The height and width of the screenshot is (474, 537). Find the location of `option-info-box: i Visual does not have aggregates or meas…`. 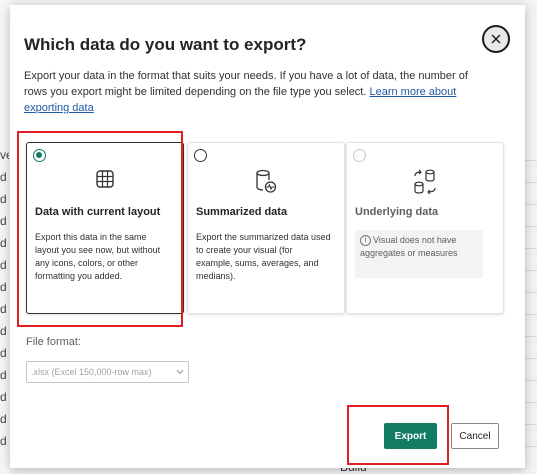

option-info-box: i Visual does not have aggregates or meas… is located at coordinates (419, 254).